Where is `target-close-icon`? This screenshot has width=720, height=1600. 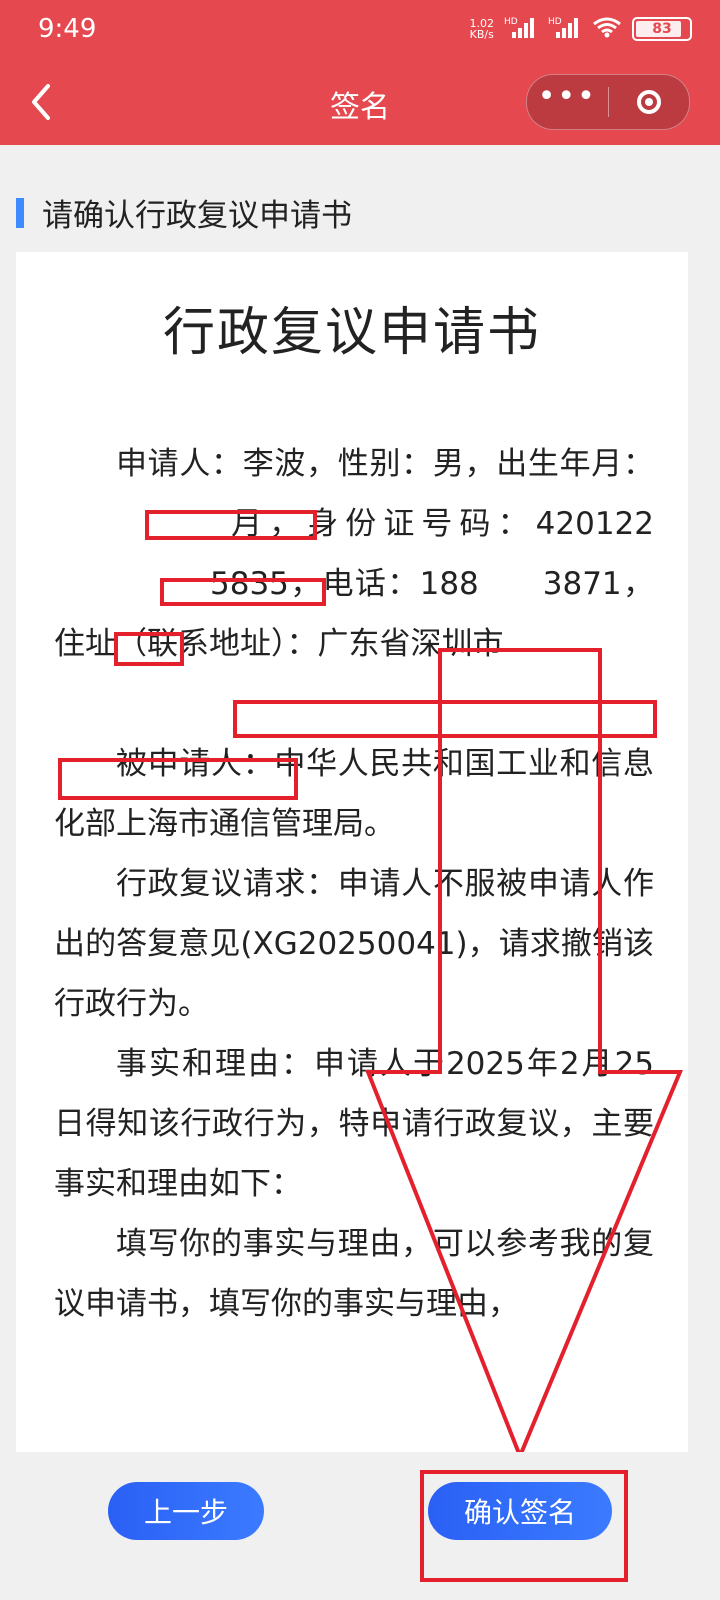 target-close-icon is located at coordinates (648, 102).